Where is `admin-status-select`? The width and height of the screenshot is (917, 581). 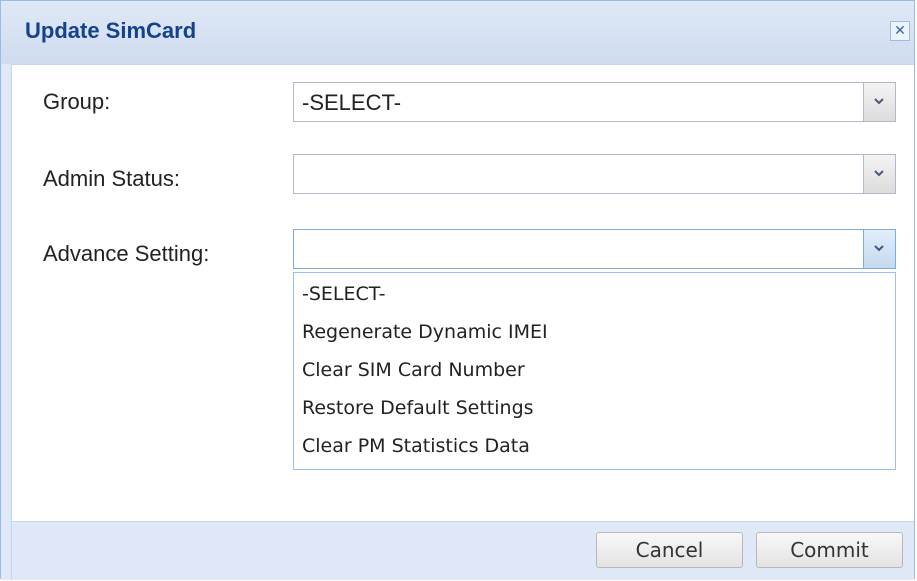
admin-status-select is located at coordinates (594, 174).